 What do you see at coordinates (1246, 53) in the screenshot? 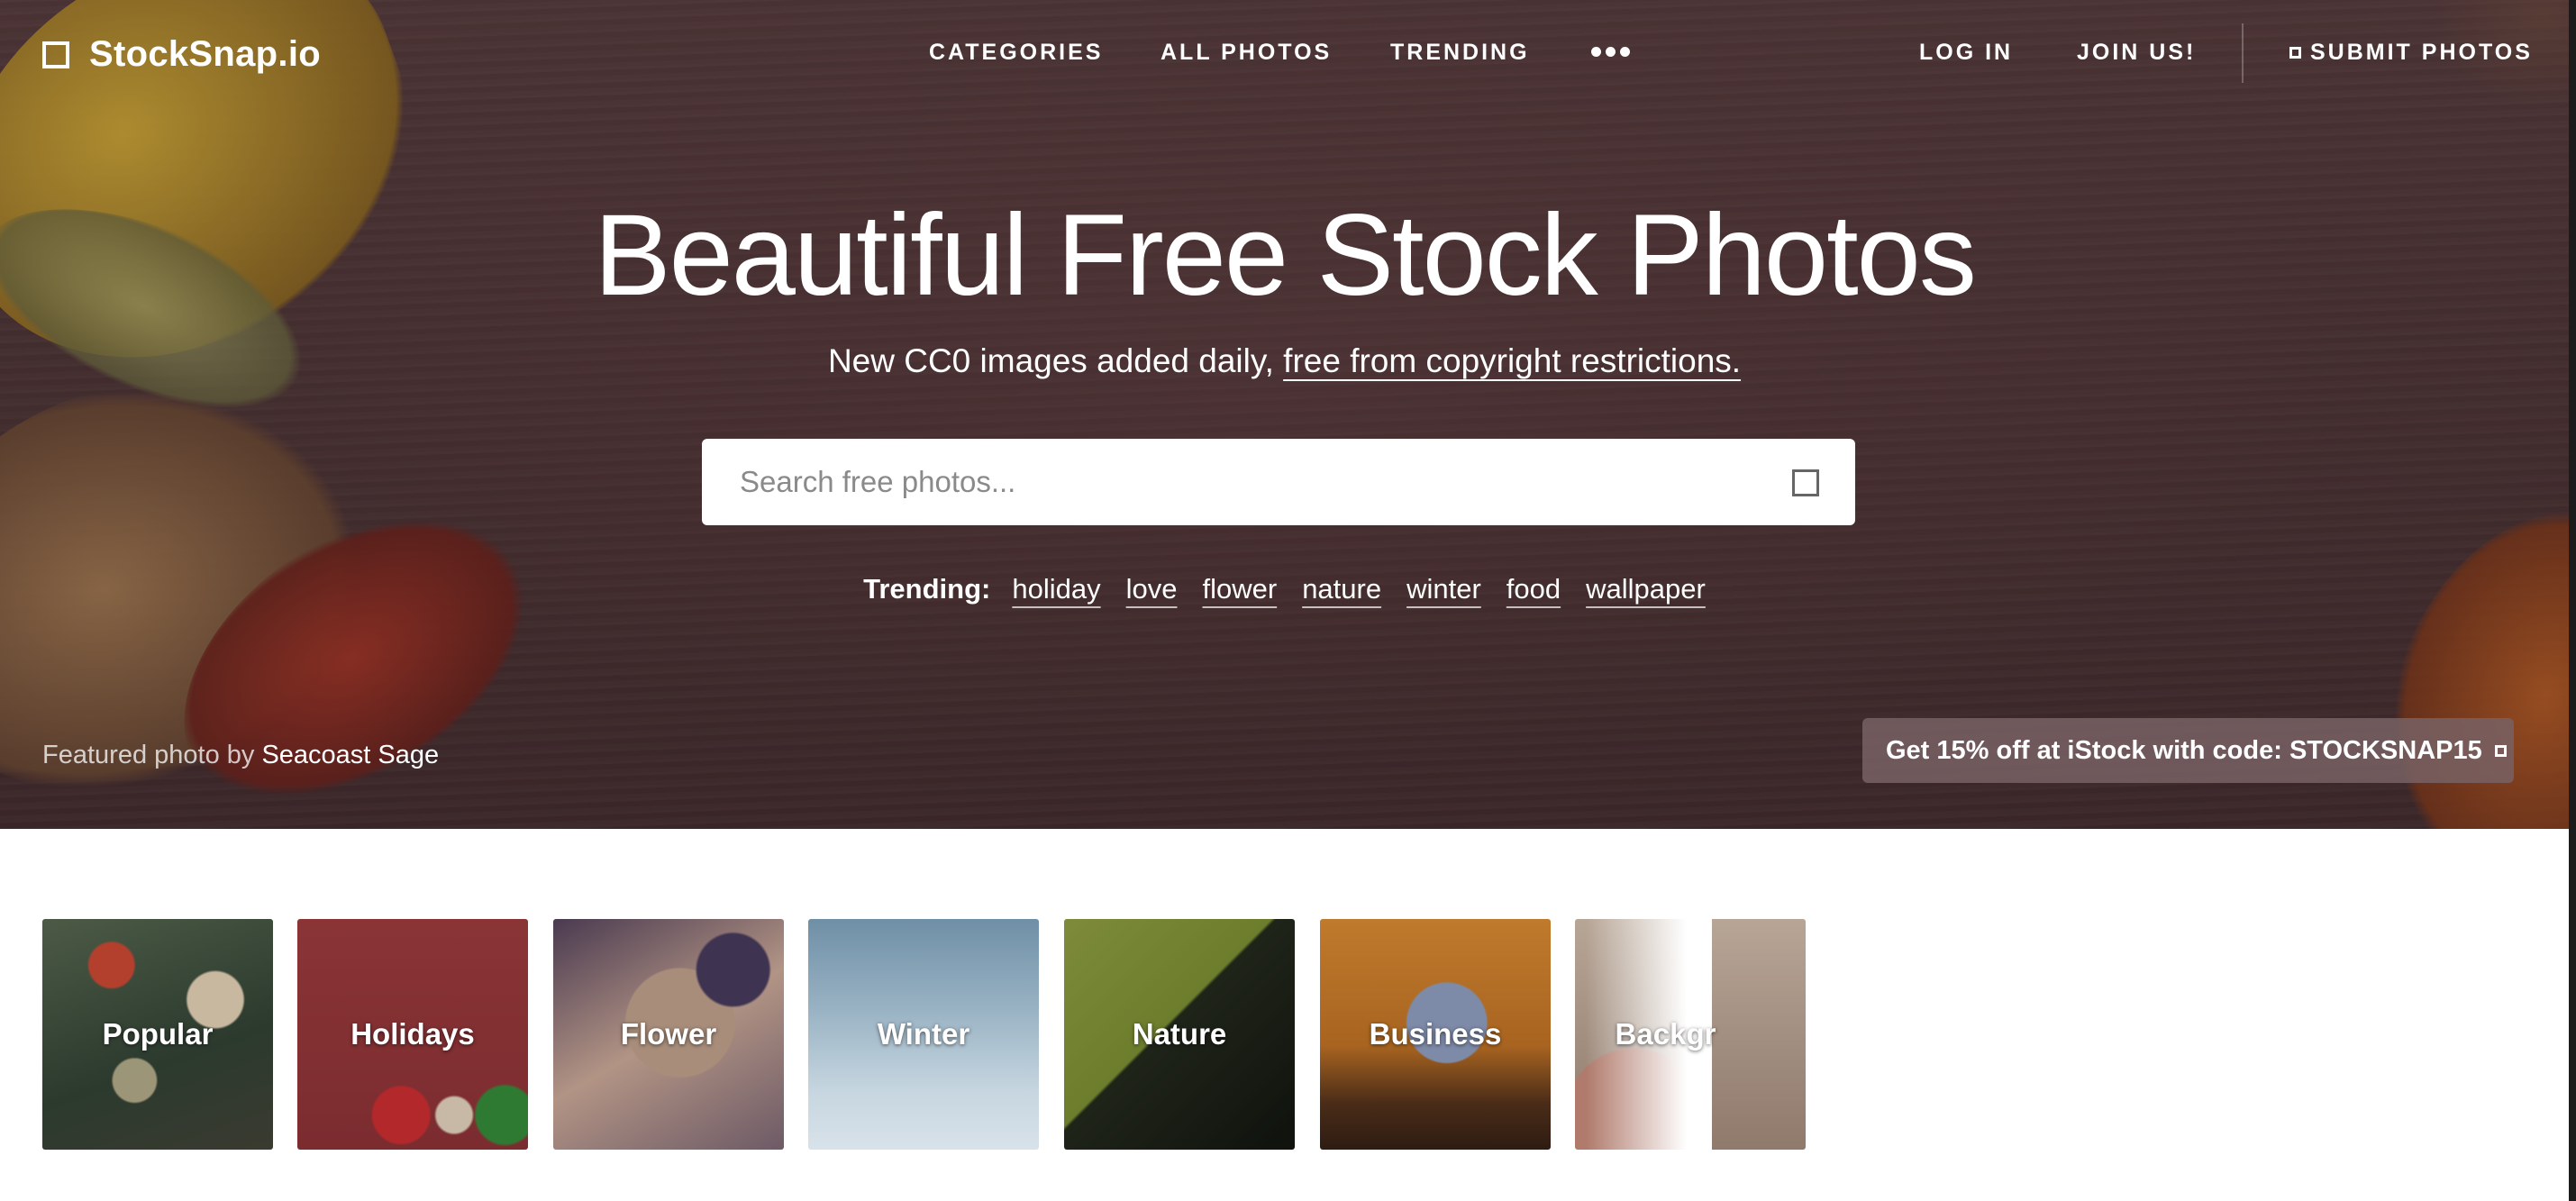
I see `nav-all-photos: ALL PHOTOS` at bounding box center [1246, 53].